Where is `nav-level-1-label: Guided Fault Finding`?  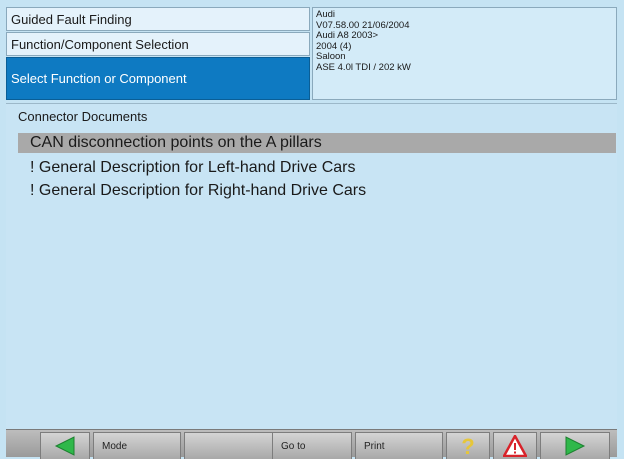 nav-level-1-label: Guided Fault Finding is located at coordinates (71, 19).